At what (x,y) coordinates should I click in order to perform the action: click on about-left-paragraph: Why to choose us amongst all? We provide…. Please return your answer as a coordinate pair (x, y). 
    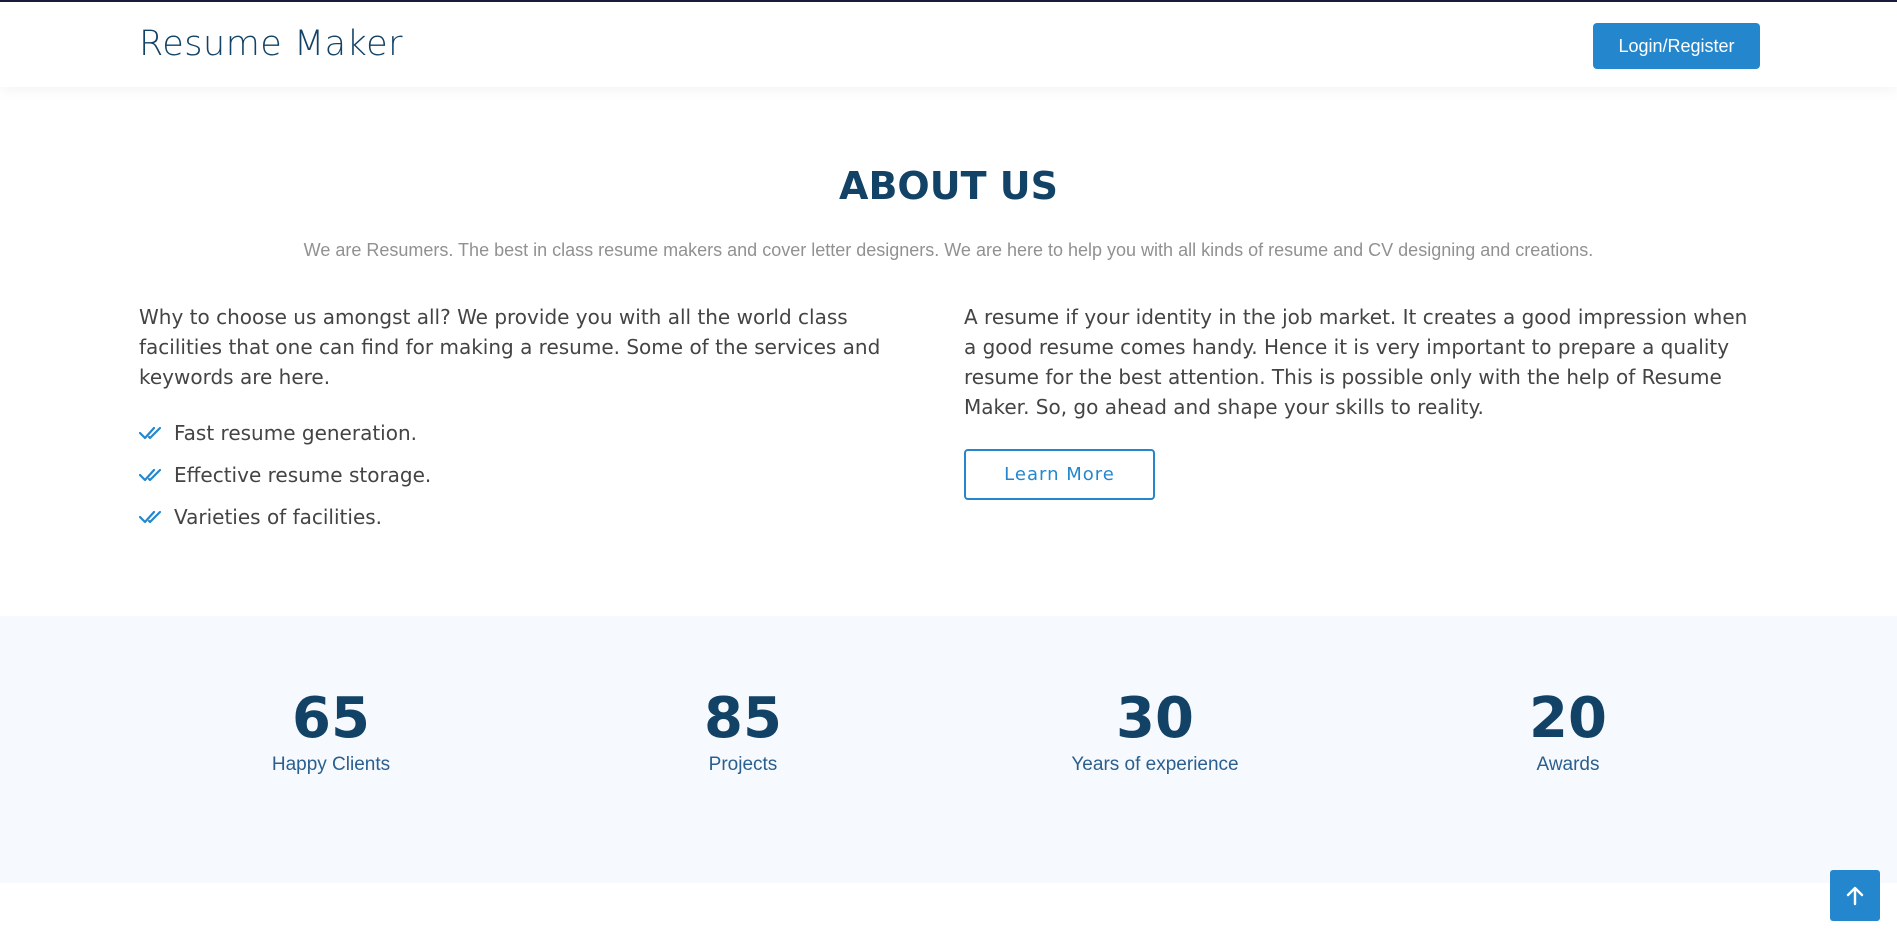
    Looking at the image, I should click on (510, 347).